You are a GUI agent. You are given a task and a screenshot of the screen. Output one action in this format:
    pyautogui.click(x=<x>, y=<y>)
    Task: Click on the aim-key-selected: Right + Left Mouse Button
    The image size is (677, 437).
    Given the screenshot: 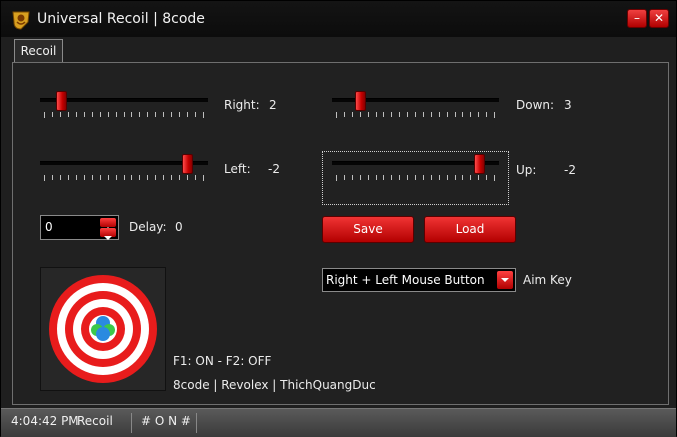 What is the action you would take?
    pyautogui.click(x=405, y=280)
    